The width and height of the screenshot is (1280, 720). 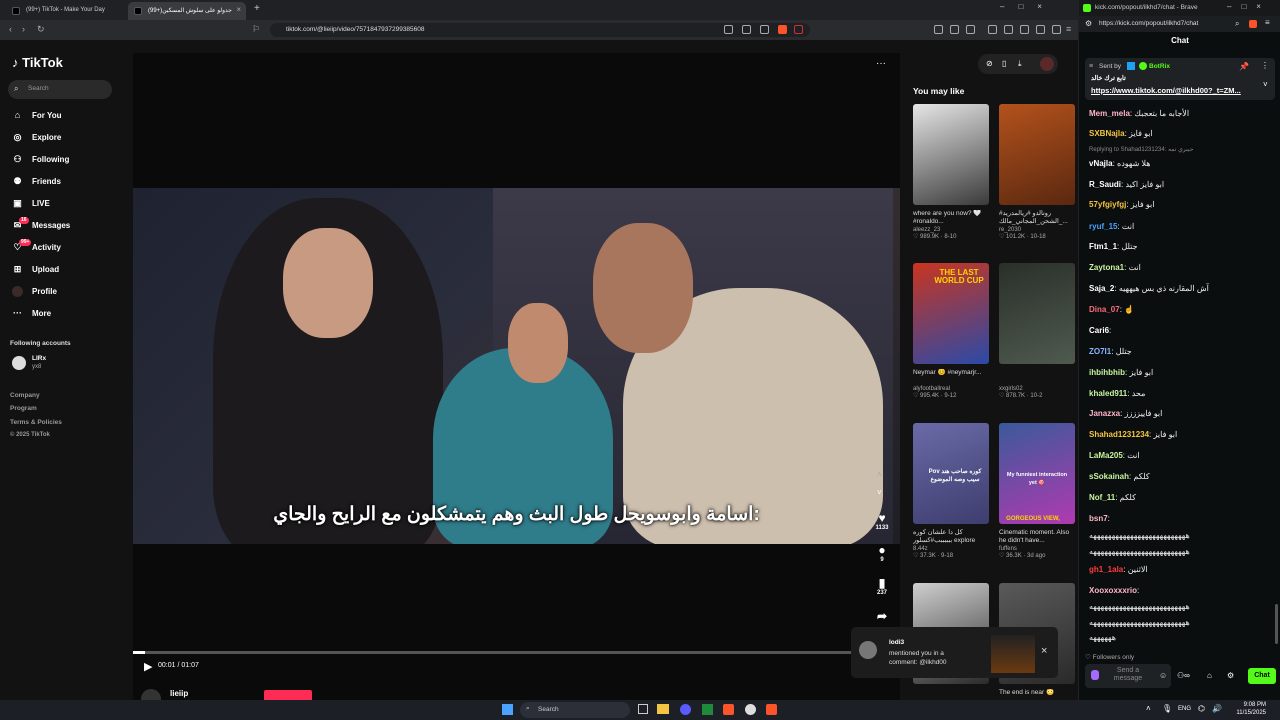 I want to click on tiktok-logo: ♪ TikTok, so click(x=37, y=62).